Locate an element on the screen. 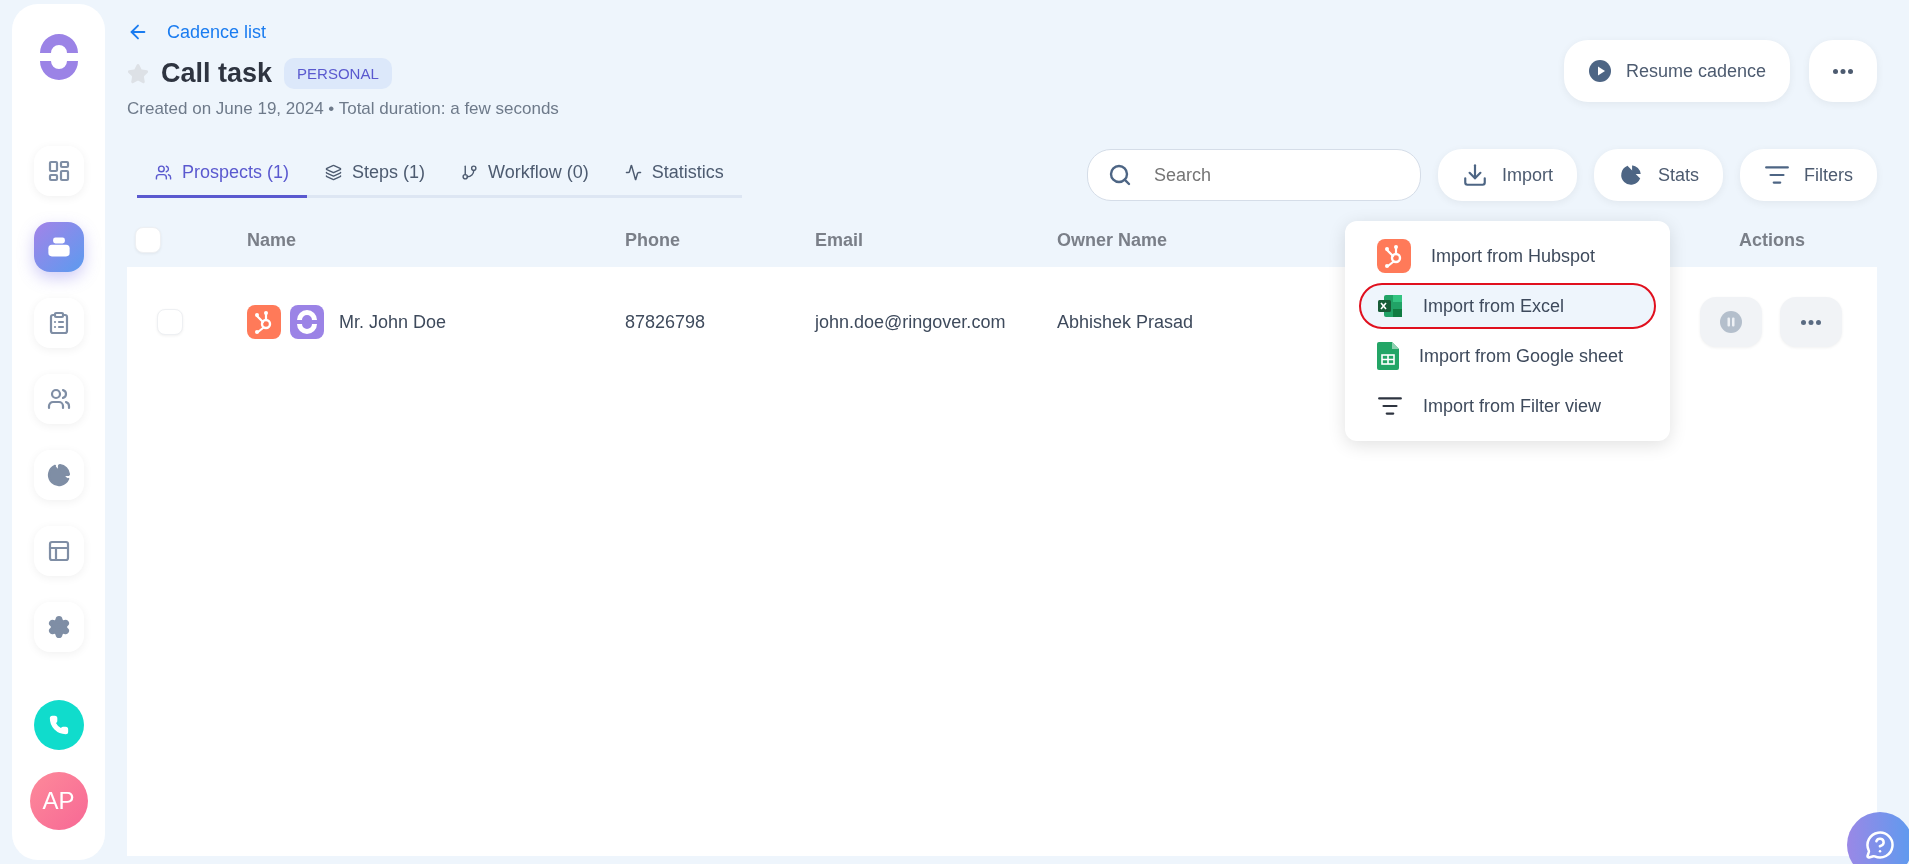 Image resolution: width=1909 pixels, height=864 pixels. pie-chart-icon is located at coordinates (58, 475).